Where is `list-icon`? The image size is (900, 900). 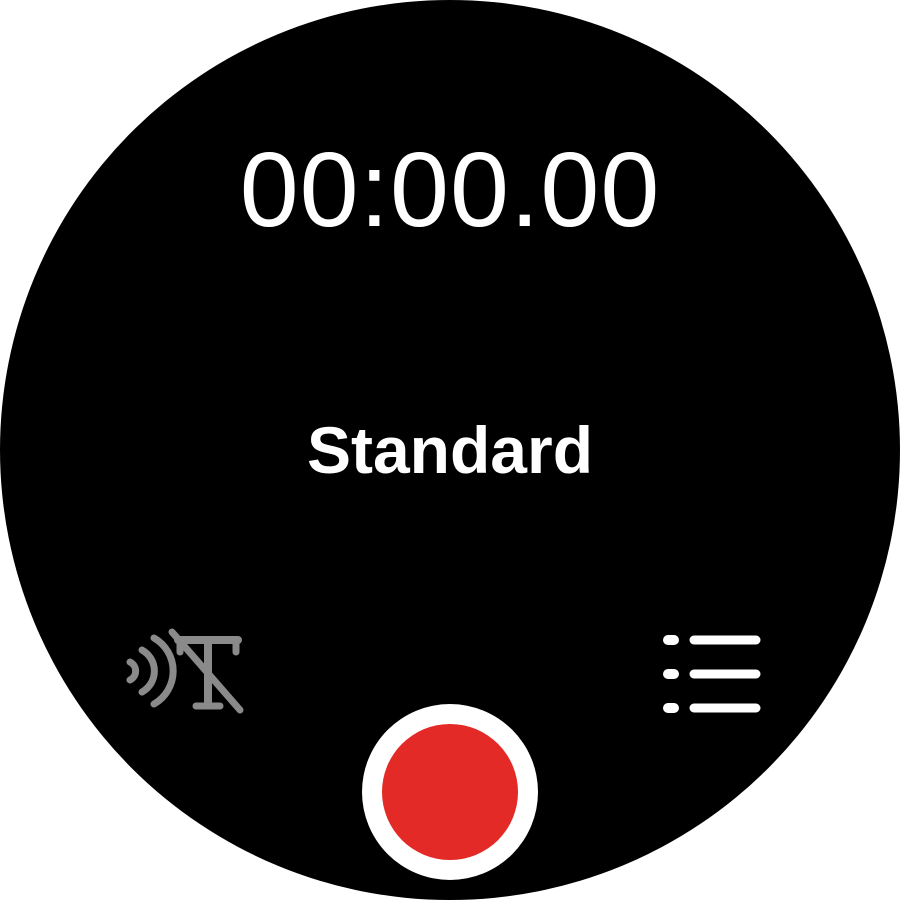
list-icon is located at coordinates (712, 674).